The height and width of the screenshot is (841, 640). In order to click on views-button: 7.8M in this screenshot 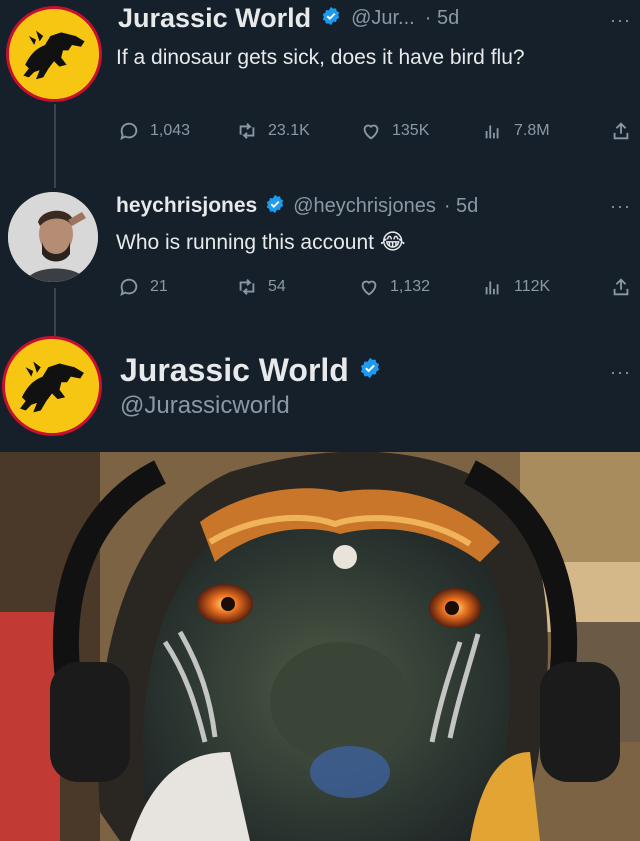, I will do `click(516, 131)`.